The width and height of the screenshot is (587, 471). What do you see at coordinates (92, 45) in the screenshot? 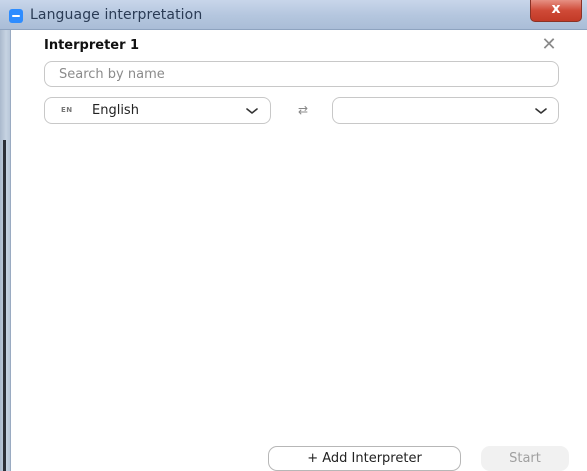
I see `interpreter-heading: Interpreter 1` at bounding box center [92, 45].